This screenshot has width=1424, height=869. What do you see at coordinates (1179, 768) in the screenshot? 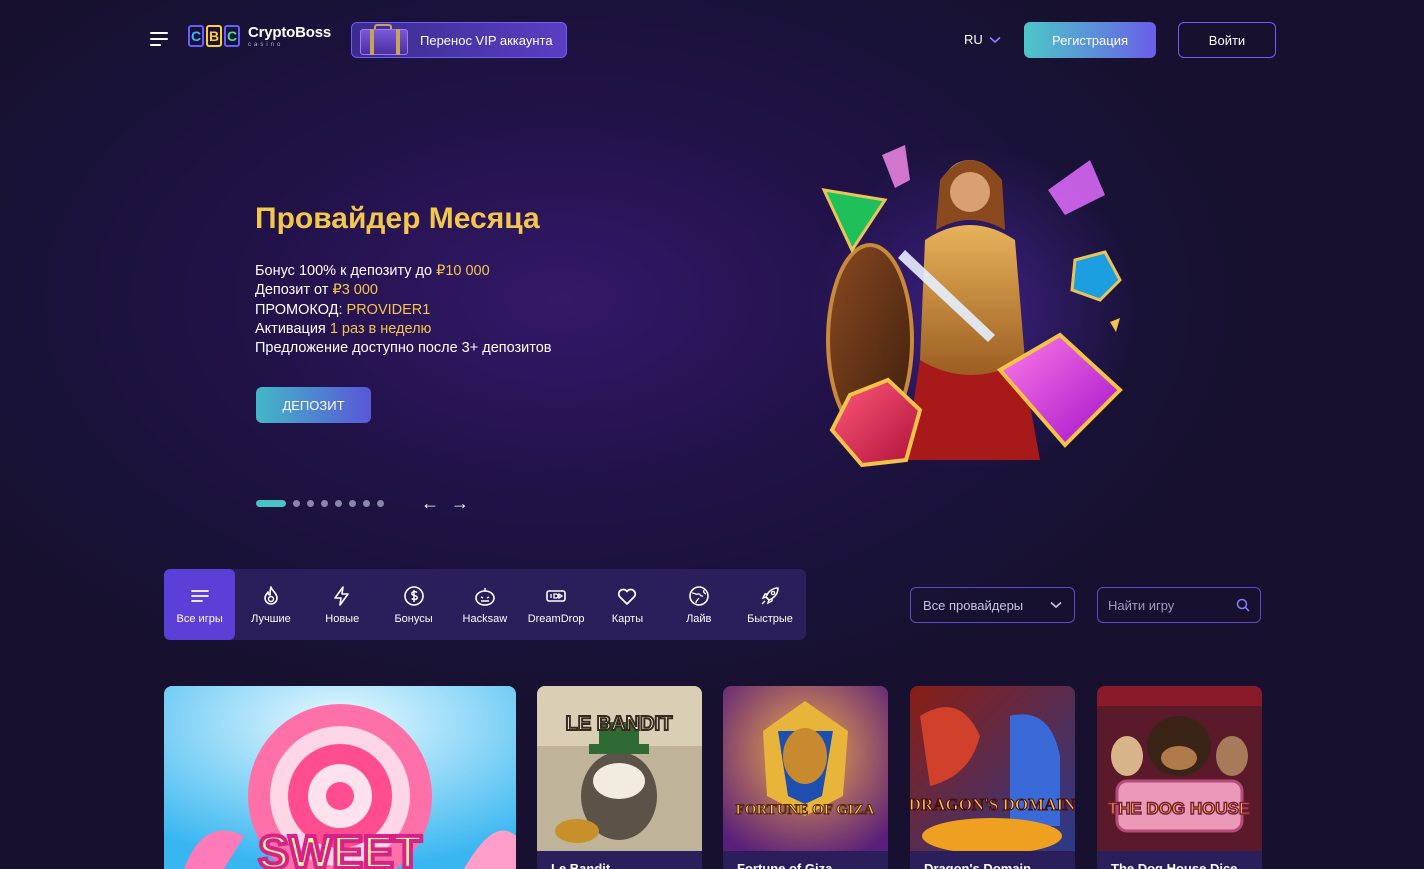
I see `game-thumbnail: THE DOG HOUSE` at bounding box center [1179, 768].